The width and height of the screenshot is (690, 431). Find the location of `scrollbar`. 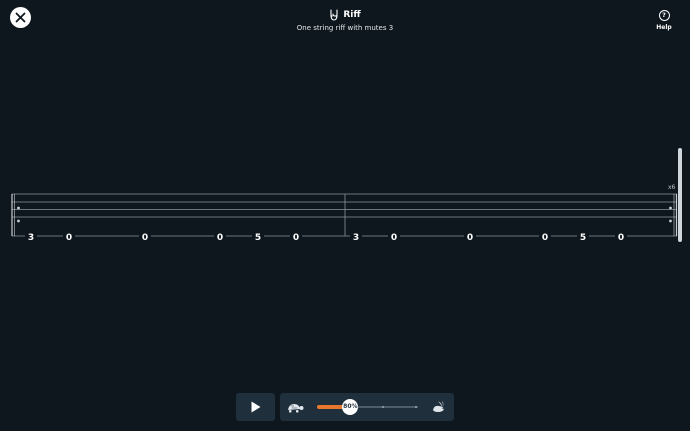

scrollbar is located at coordinates (680, 195).